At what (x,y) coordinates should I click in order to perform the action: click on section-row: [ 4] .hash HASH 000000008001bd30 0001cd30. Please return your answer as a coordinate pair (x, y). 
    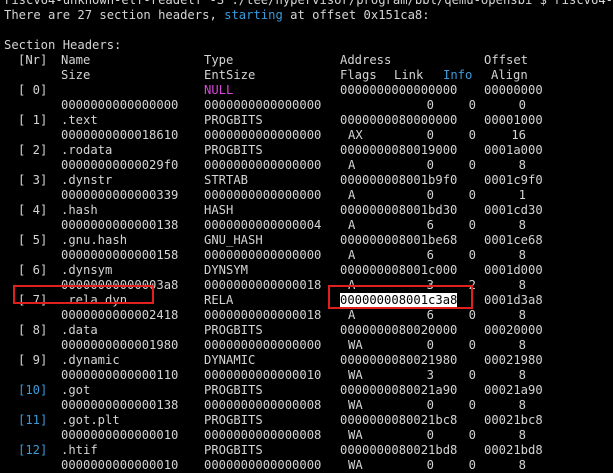
    Looking at the image, I should click on (308, 210).